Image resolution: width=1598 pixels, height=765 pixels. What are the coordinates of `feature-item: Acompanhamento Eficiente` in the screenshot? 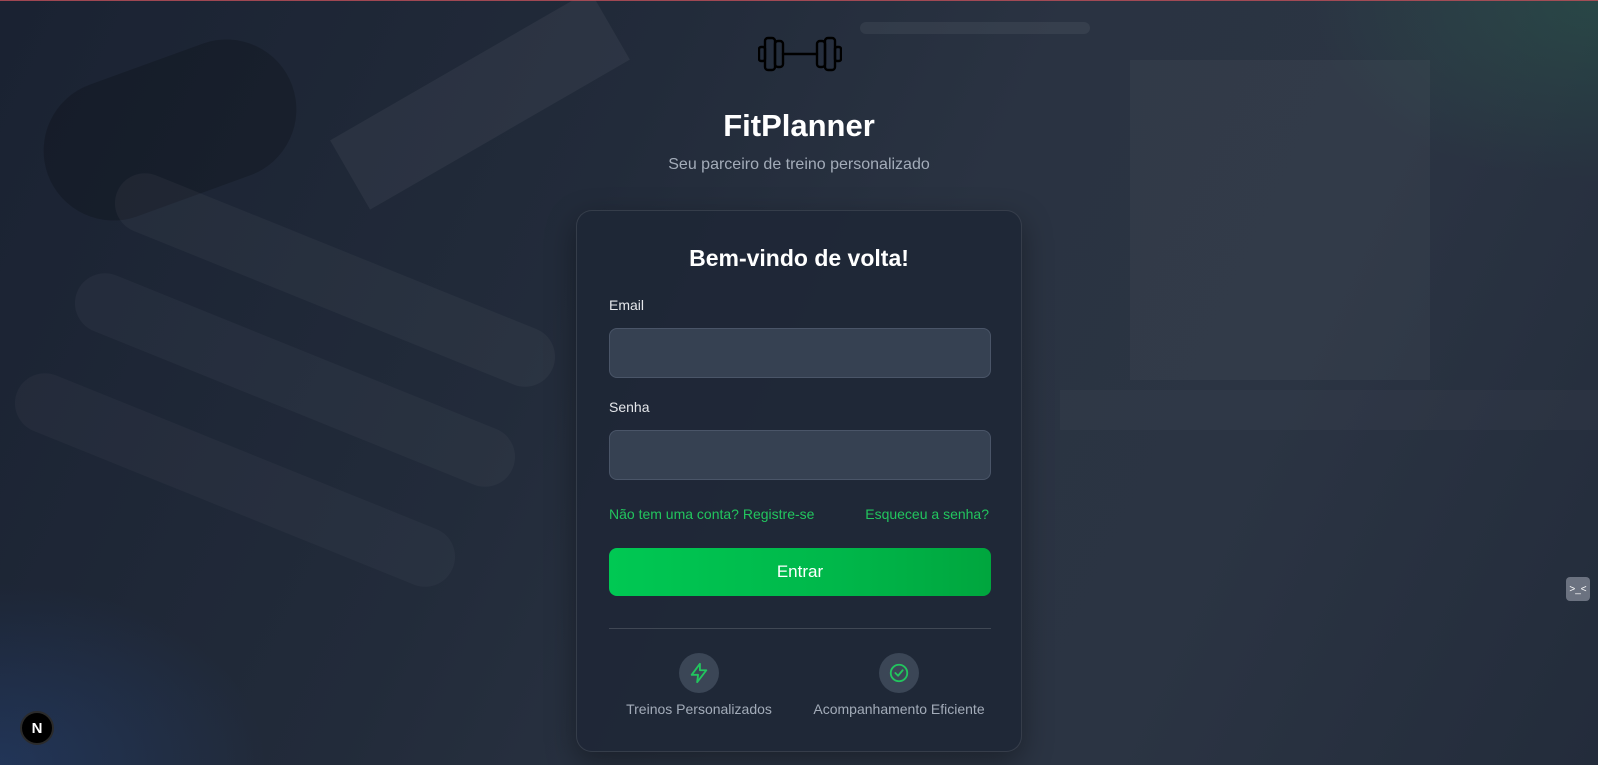 It's located at (899, 685).